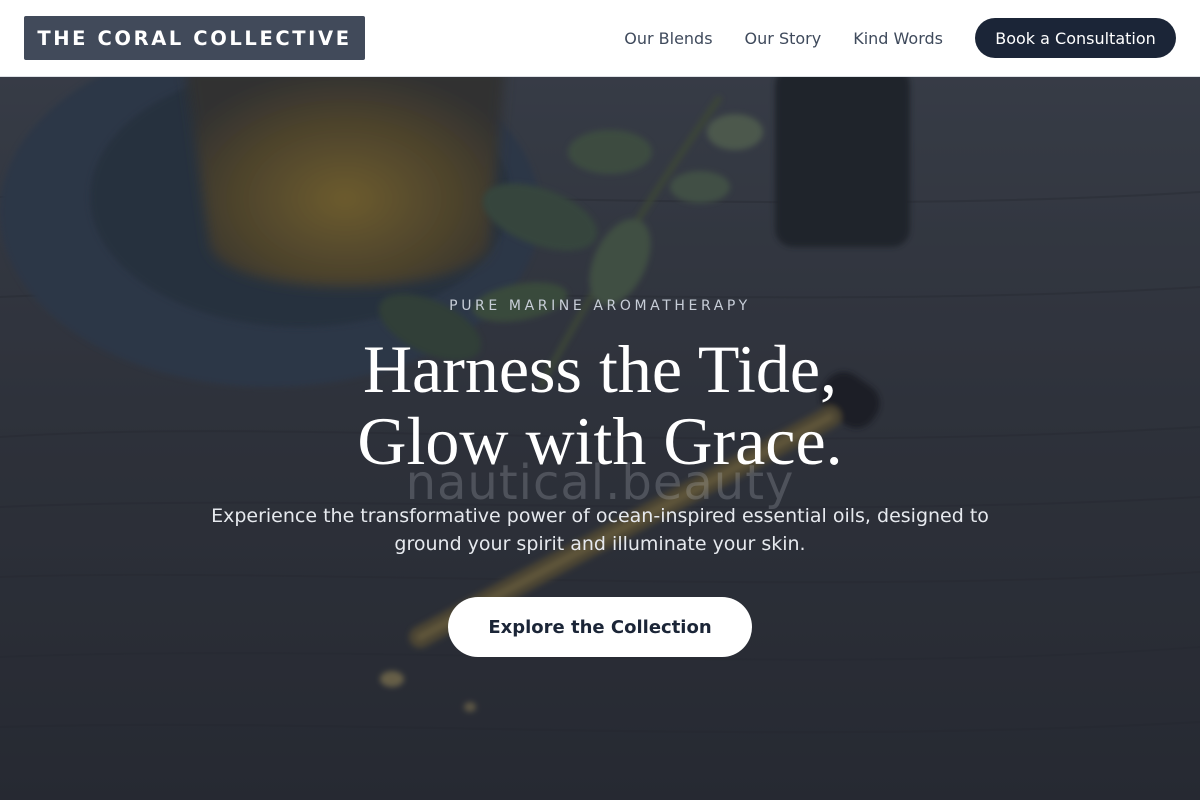  What do you see at coordinates (600, 306) in the screenshot?
I see `hero-eyebrow: PURE MARINE AROMATHERAPY` at bounding box center [600, 306].